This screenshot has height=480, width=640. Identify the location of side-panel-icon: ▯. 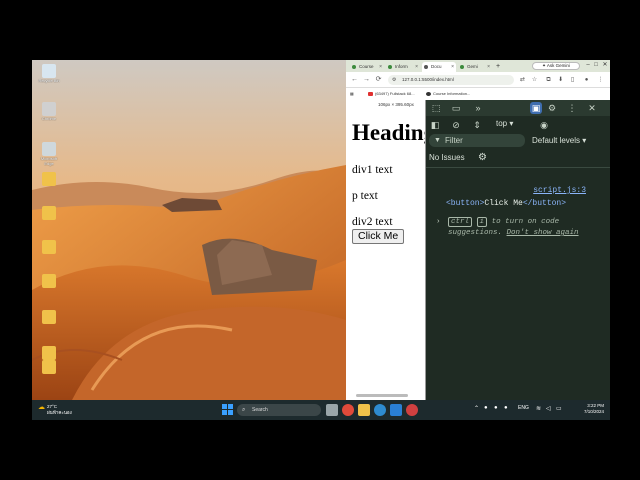
(572, 80).